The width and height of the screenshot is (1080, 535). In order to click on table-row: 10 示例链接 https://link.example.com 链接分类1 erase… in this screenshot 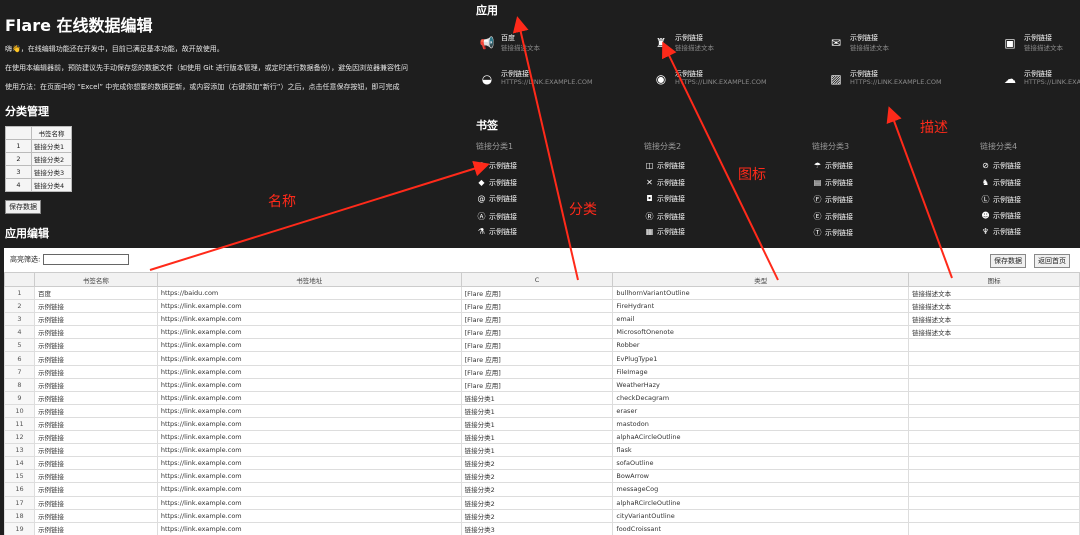, I will do `click(542, 410)`.